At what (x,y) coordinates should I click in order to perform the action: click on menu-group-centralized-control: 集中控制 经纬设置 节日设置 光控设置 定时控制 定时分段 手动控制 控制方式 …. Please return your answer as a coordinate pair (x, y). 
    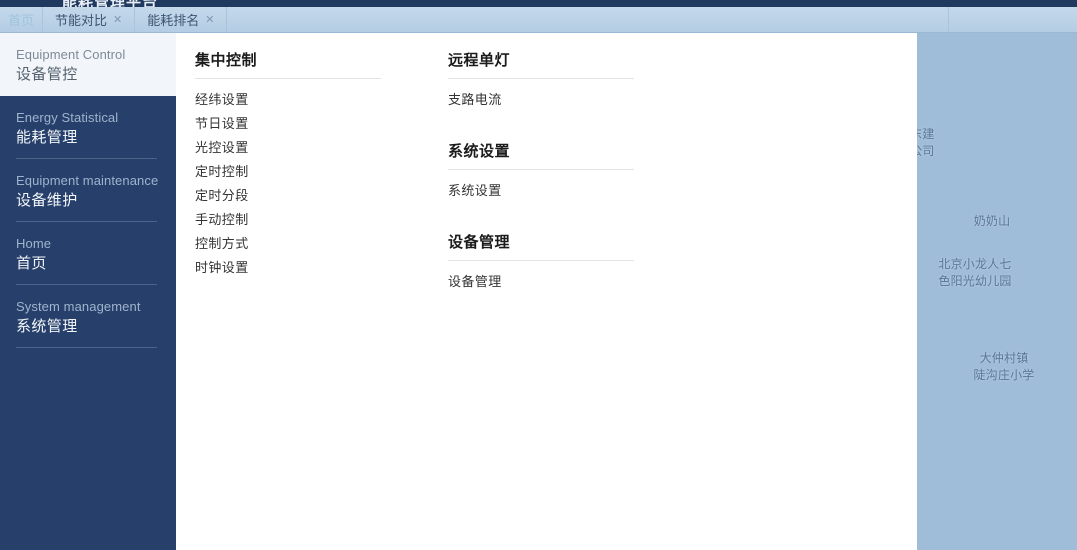
    Looking at the image, I should click on (295, 161).